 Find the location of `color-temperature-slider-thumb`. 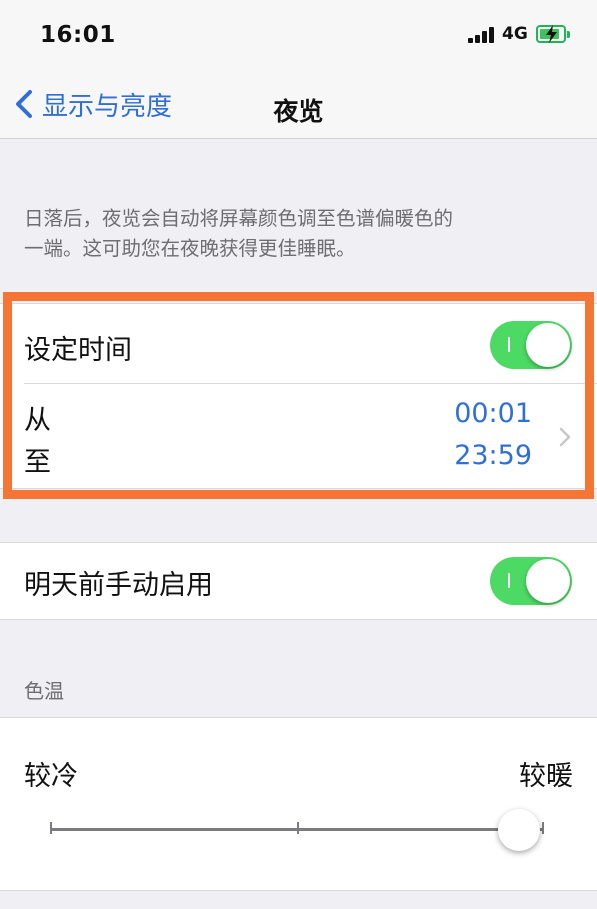

color-temperature-slider-thumb is located at coordinates (519, 830).